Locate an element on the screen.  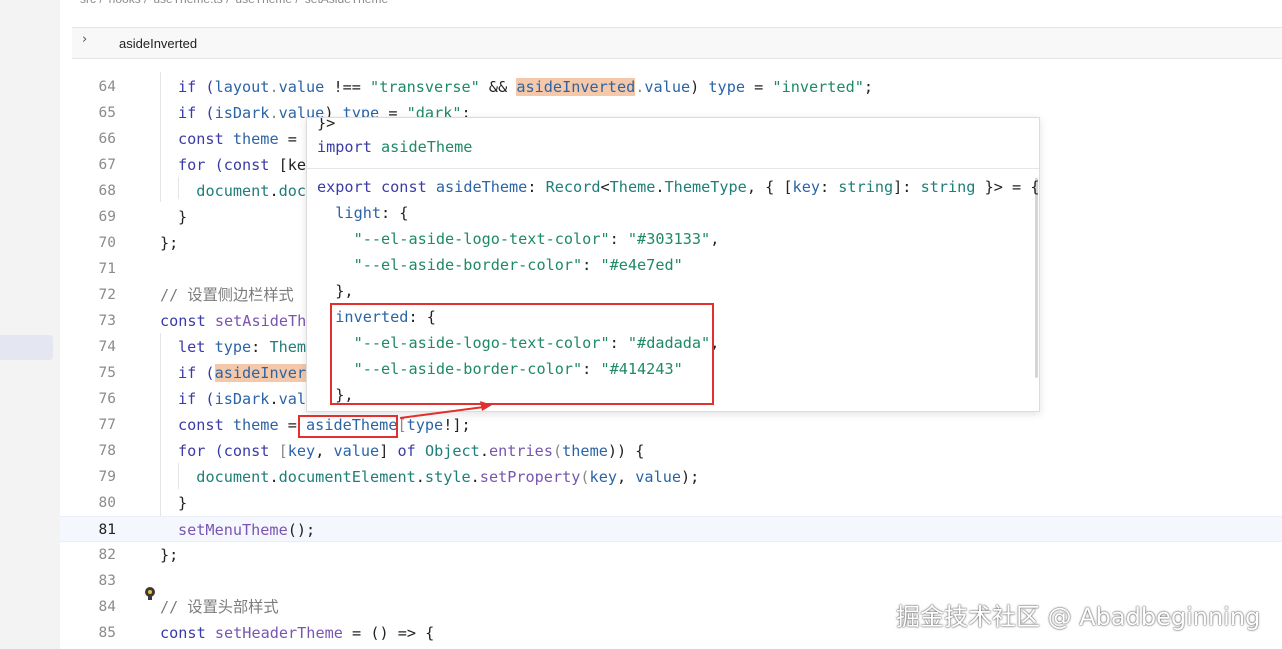
code-token: } is located at coordinates (183, 503).